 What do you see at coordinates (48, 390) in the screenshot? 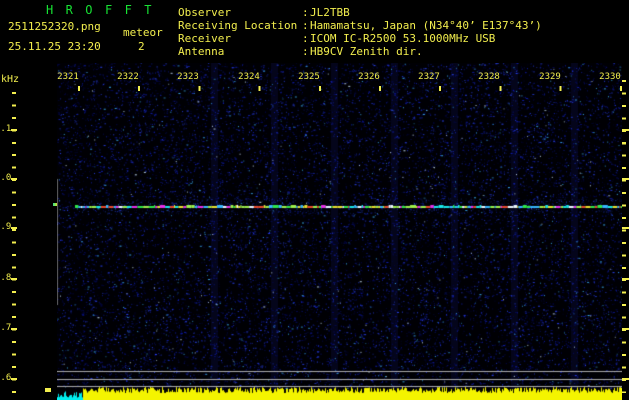
I see `level-scale-tick` at bounding box center [48, 390].